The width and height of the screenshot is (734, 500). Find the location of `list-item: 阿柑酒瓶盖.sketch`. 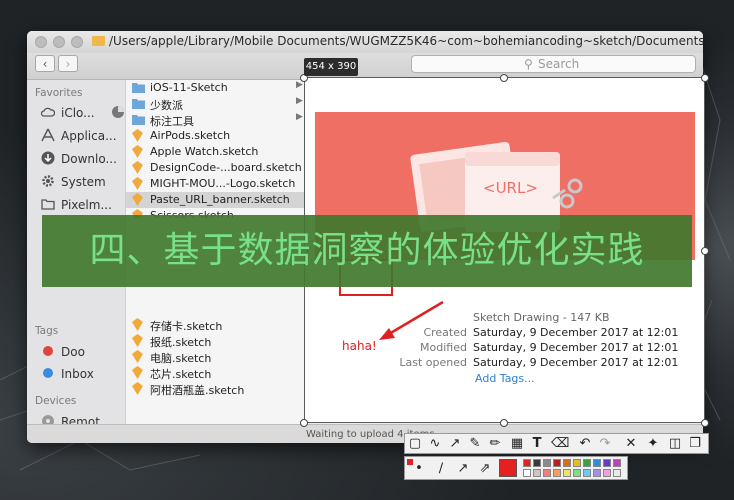

list-item: 阿柑酒瓶盖.sketch is located at coordinates (215, 389).